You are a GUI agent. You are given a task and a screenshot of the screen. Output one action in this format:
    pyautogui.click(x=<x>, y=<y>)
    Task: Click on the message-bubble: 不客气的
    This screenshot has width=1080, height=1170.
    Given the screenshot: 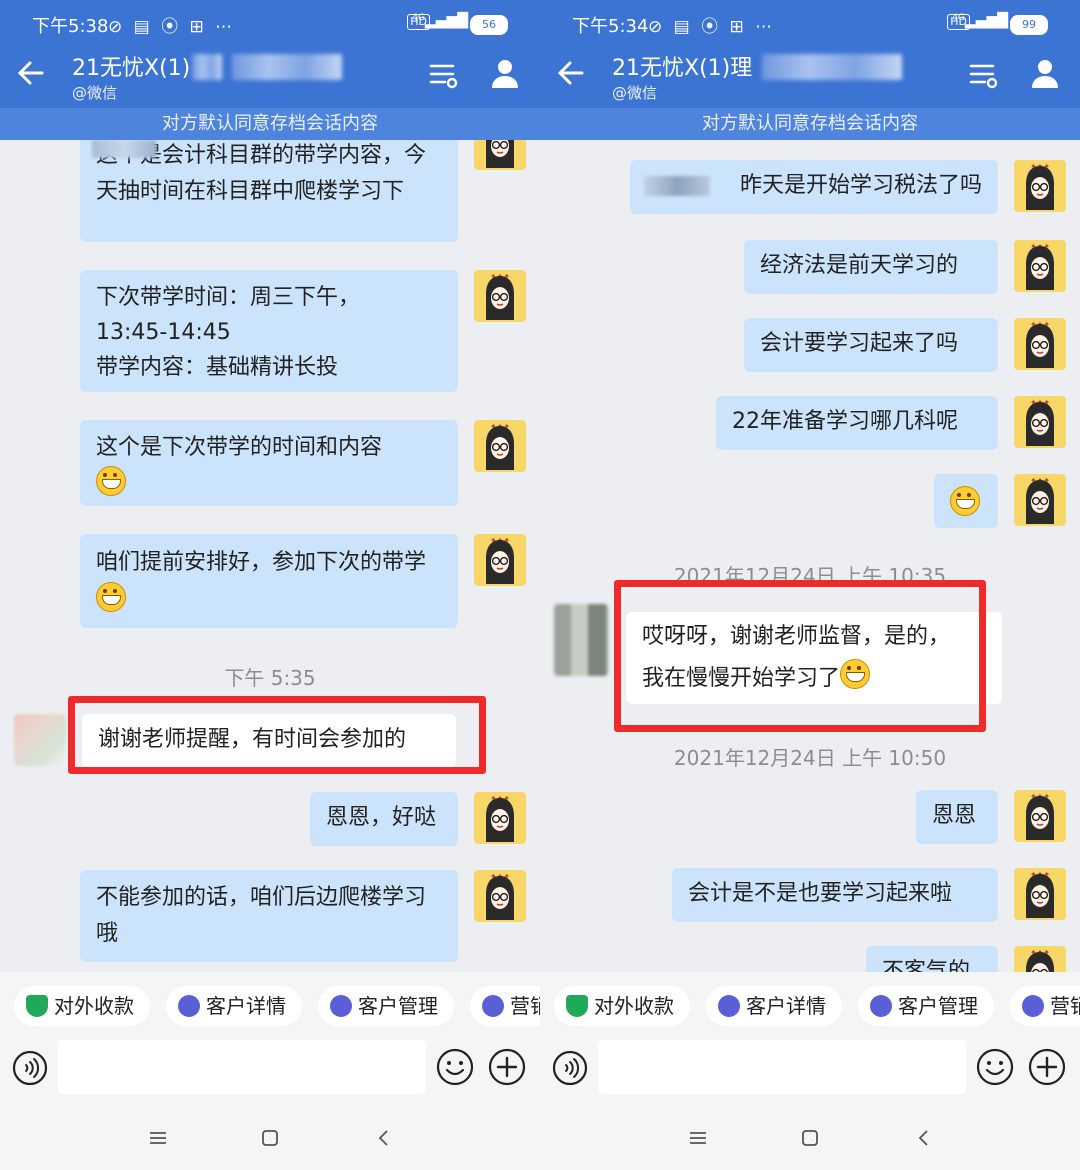 What is the action you would take?
    pyautogui.click(x=932, y=959)
    